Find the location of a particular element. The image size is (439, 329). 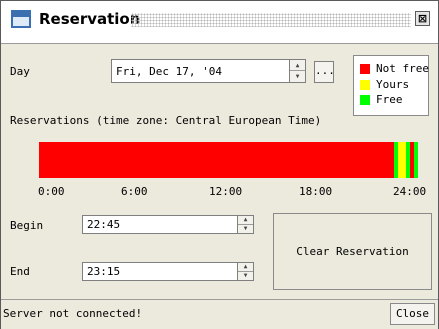

timeline-tick: 12:00 is located at coordinates (226, 191).